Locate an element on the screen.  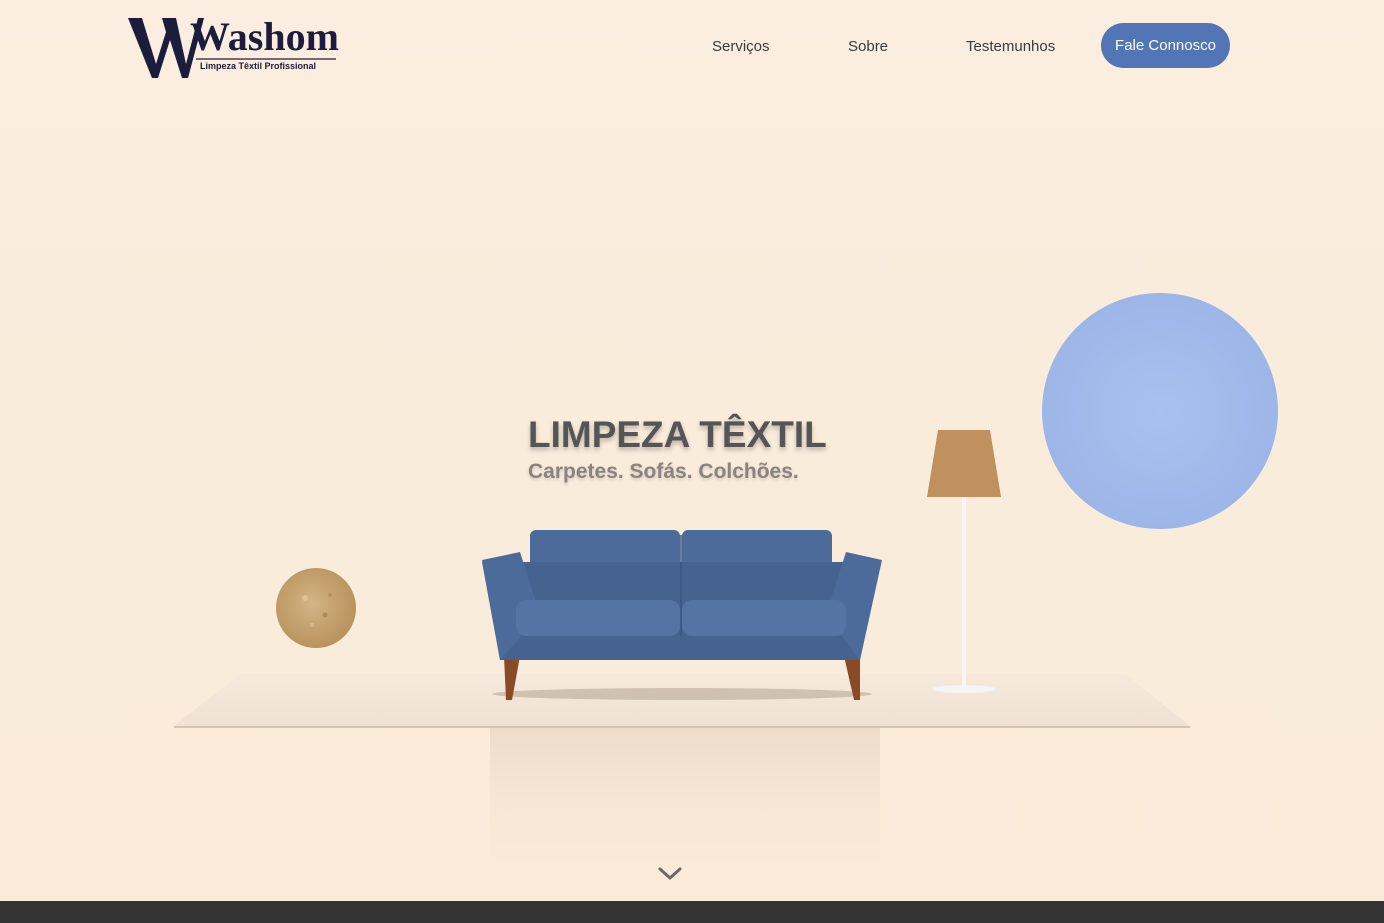
nav-testemunhos: Testemunhos is located at coordinates (1010, 46).